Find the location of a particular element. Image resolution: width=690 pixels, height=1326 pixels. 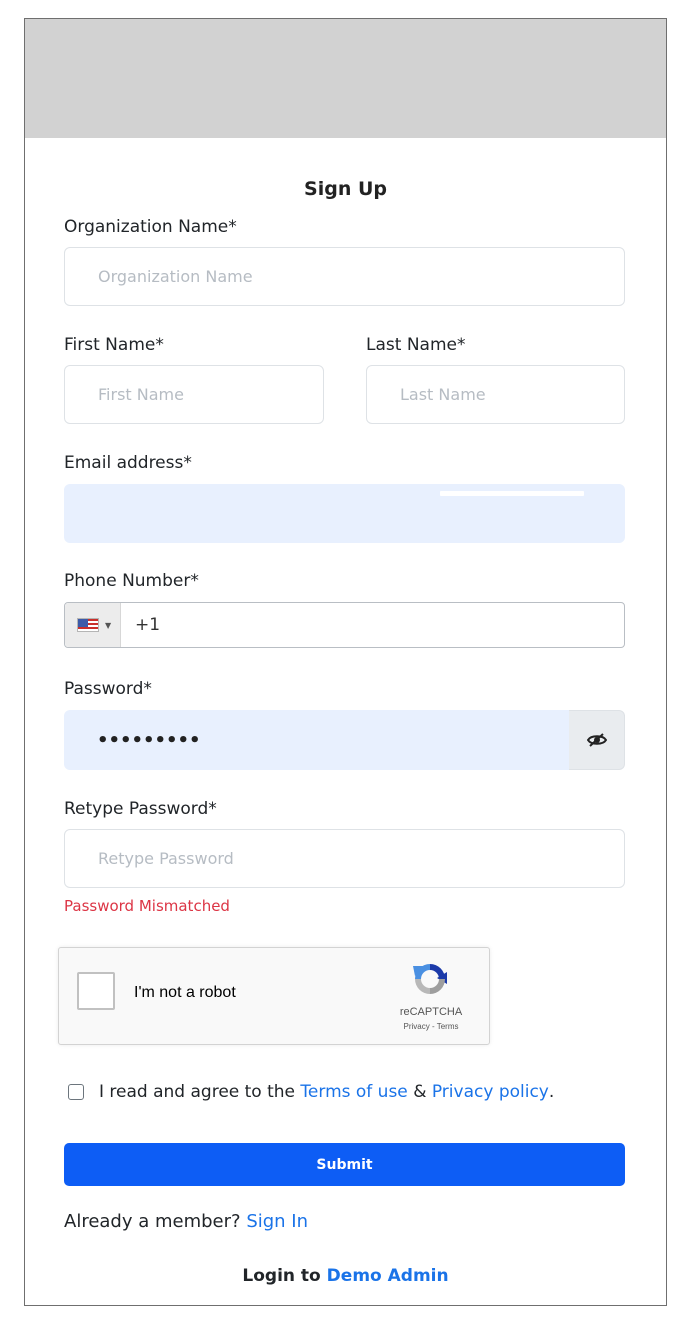

sign-in-link: Sign In is located at coordinates (277, 1221).